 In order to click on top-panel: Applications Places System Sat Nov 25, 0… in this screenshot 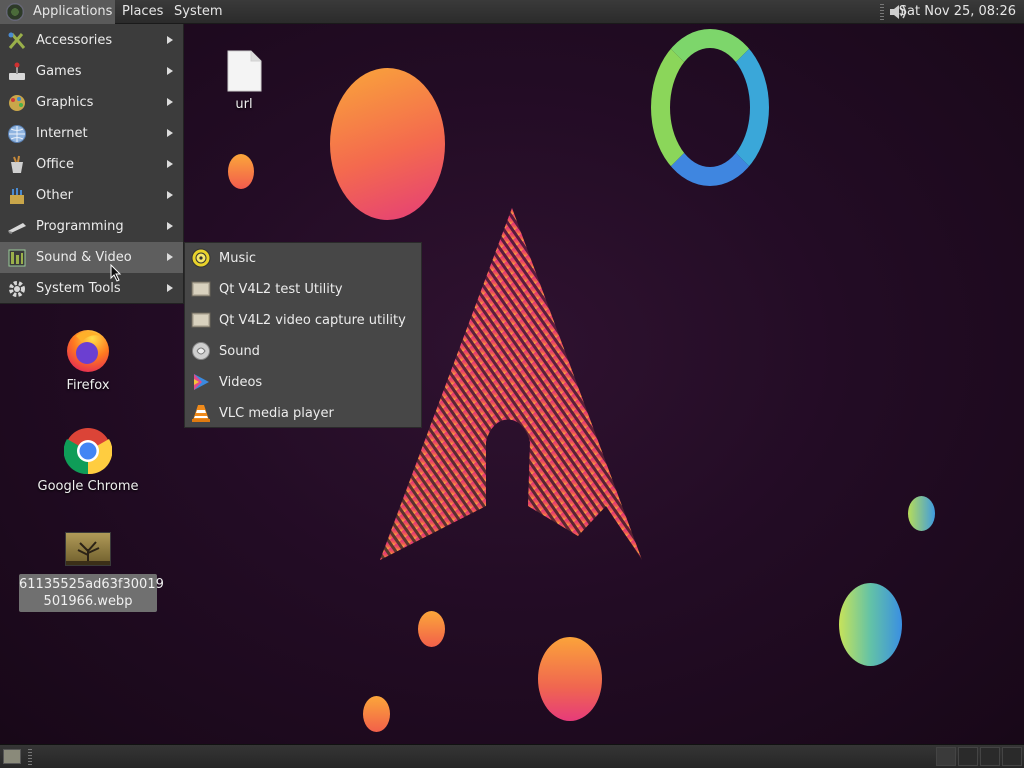, I will do `click(512, 12)`.